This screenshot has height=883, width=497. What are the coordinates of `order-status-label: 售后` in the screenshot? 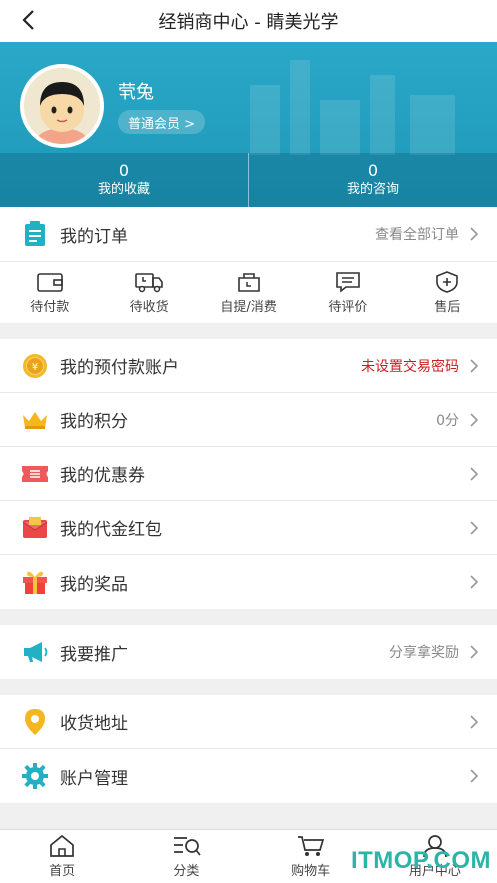 It's located at (447, 307).